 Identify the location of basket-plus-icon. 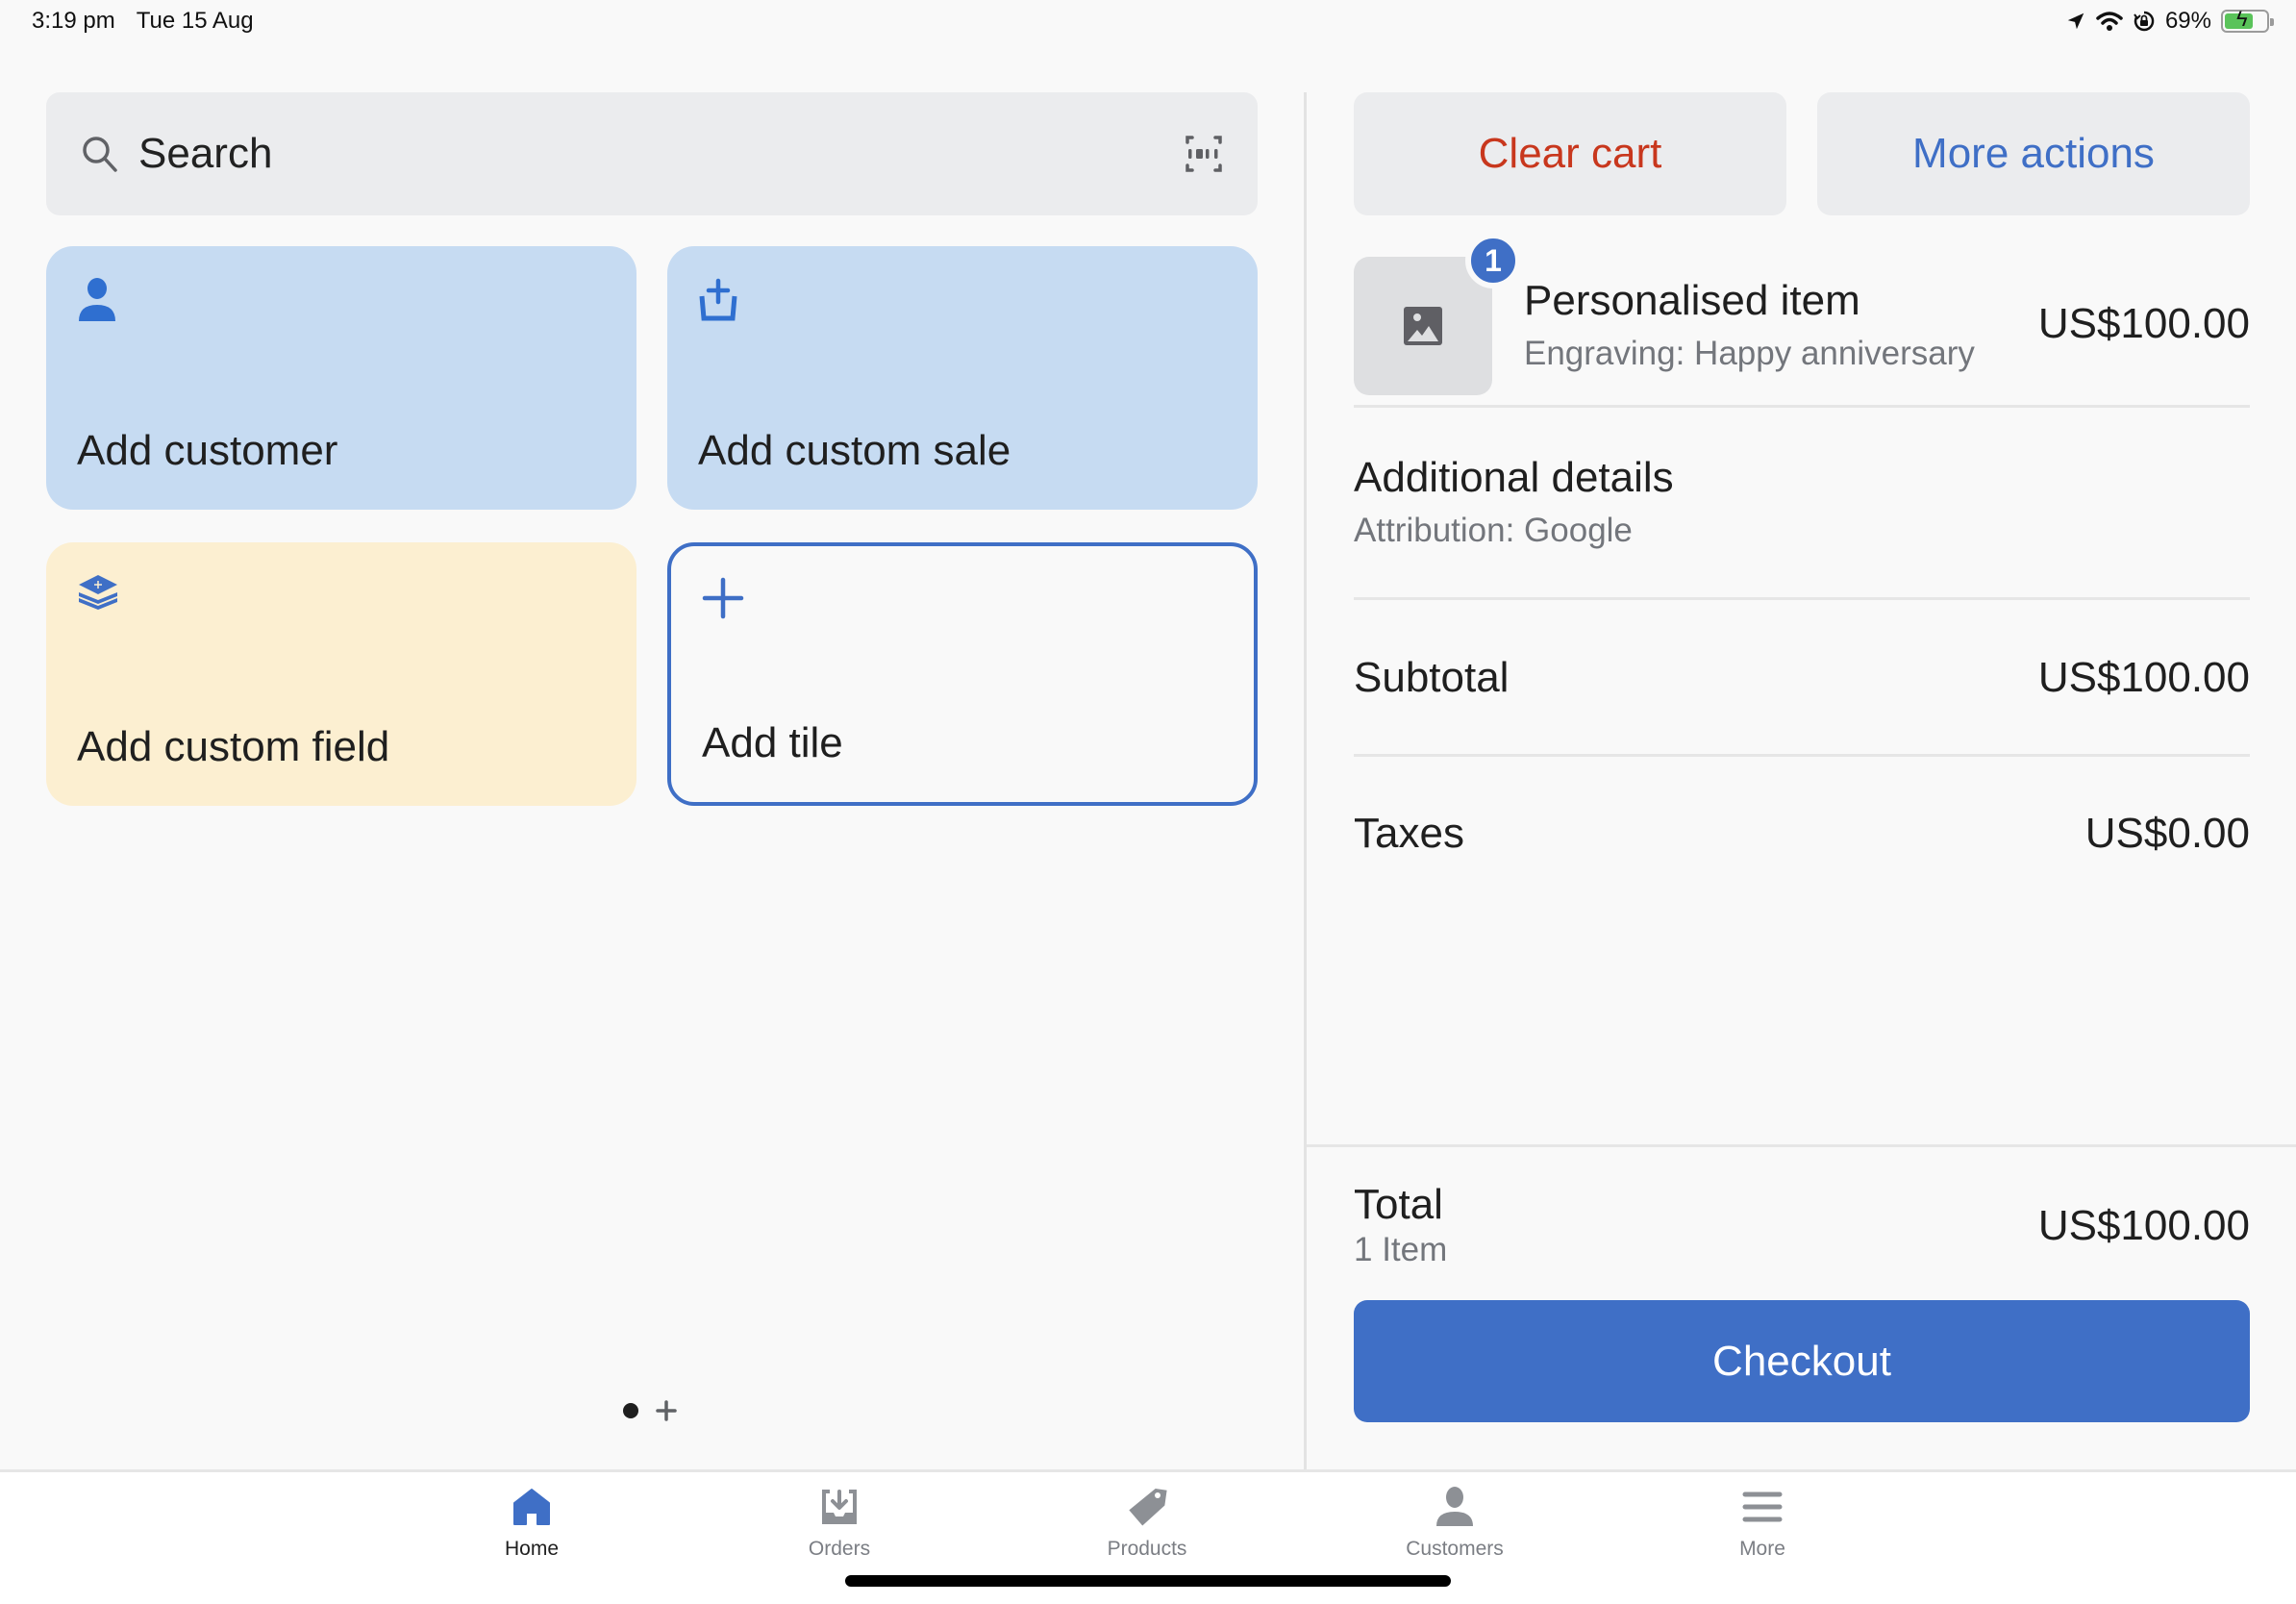
(718, 299).